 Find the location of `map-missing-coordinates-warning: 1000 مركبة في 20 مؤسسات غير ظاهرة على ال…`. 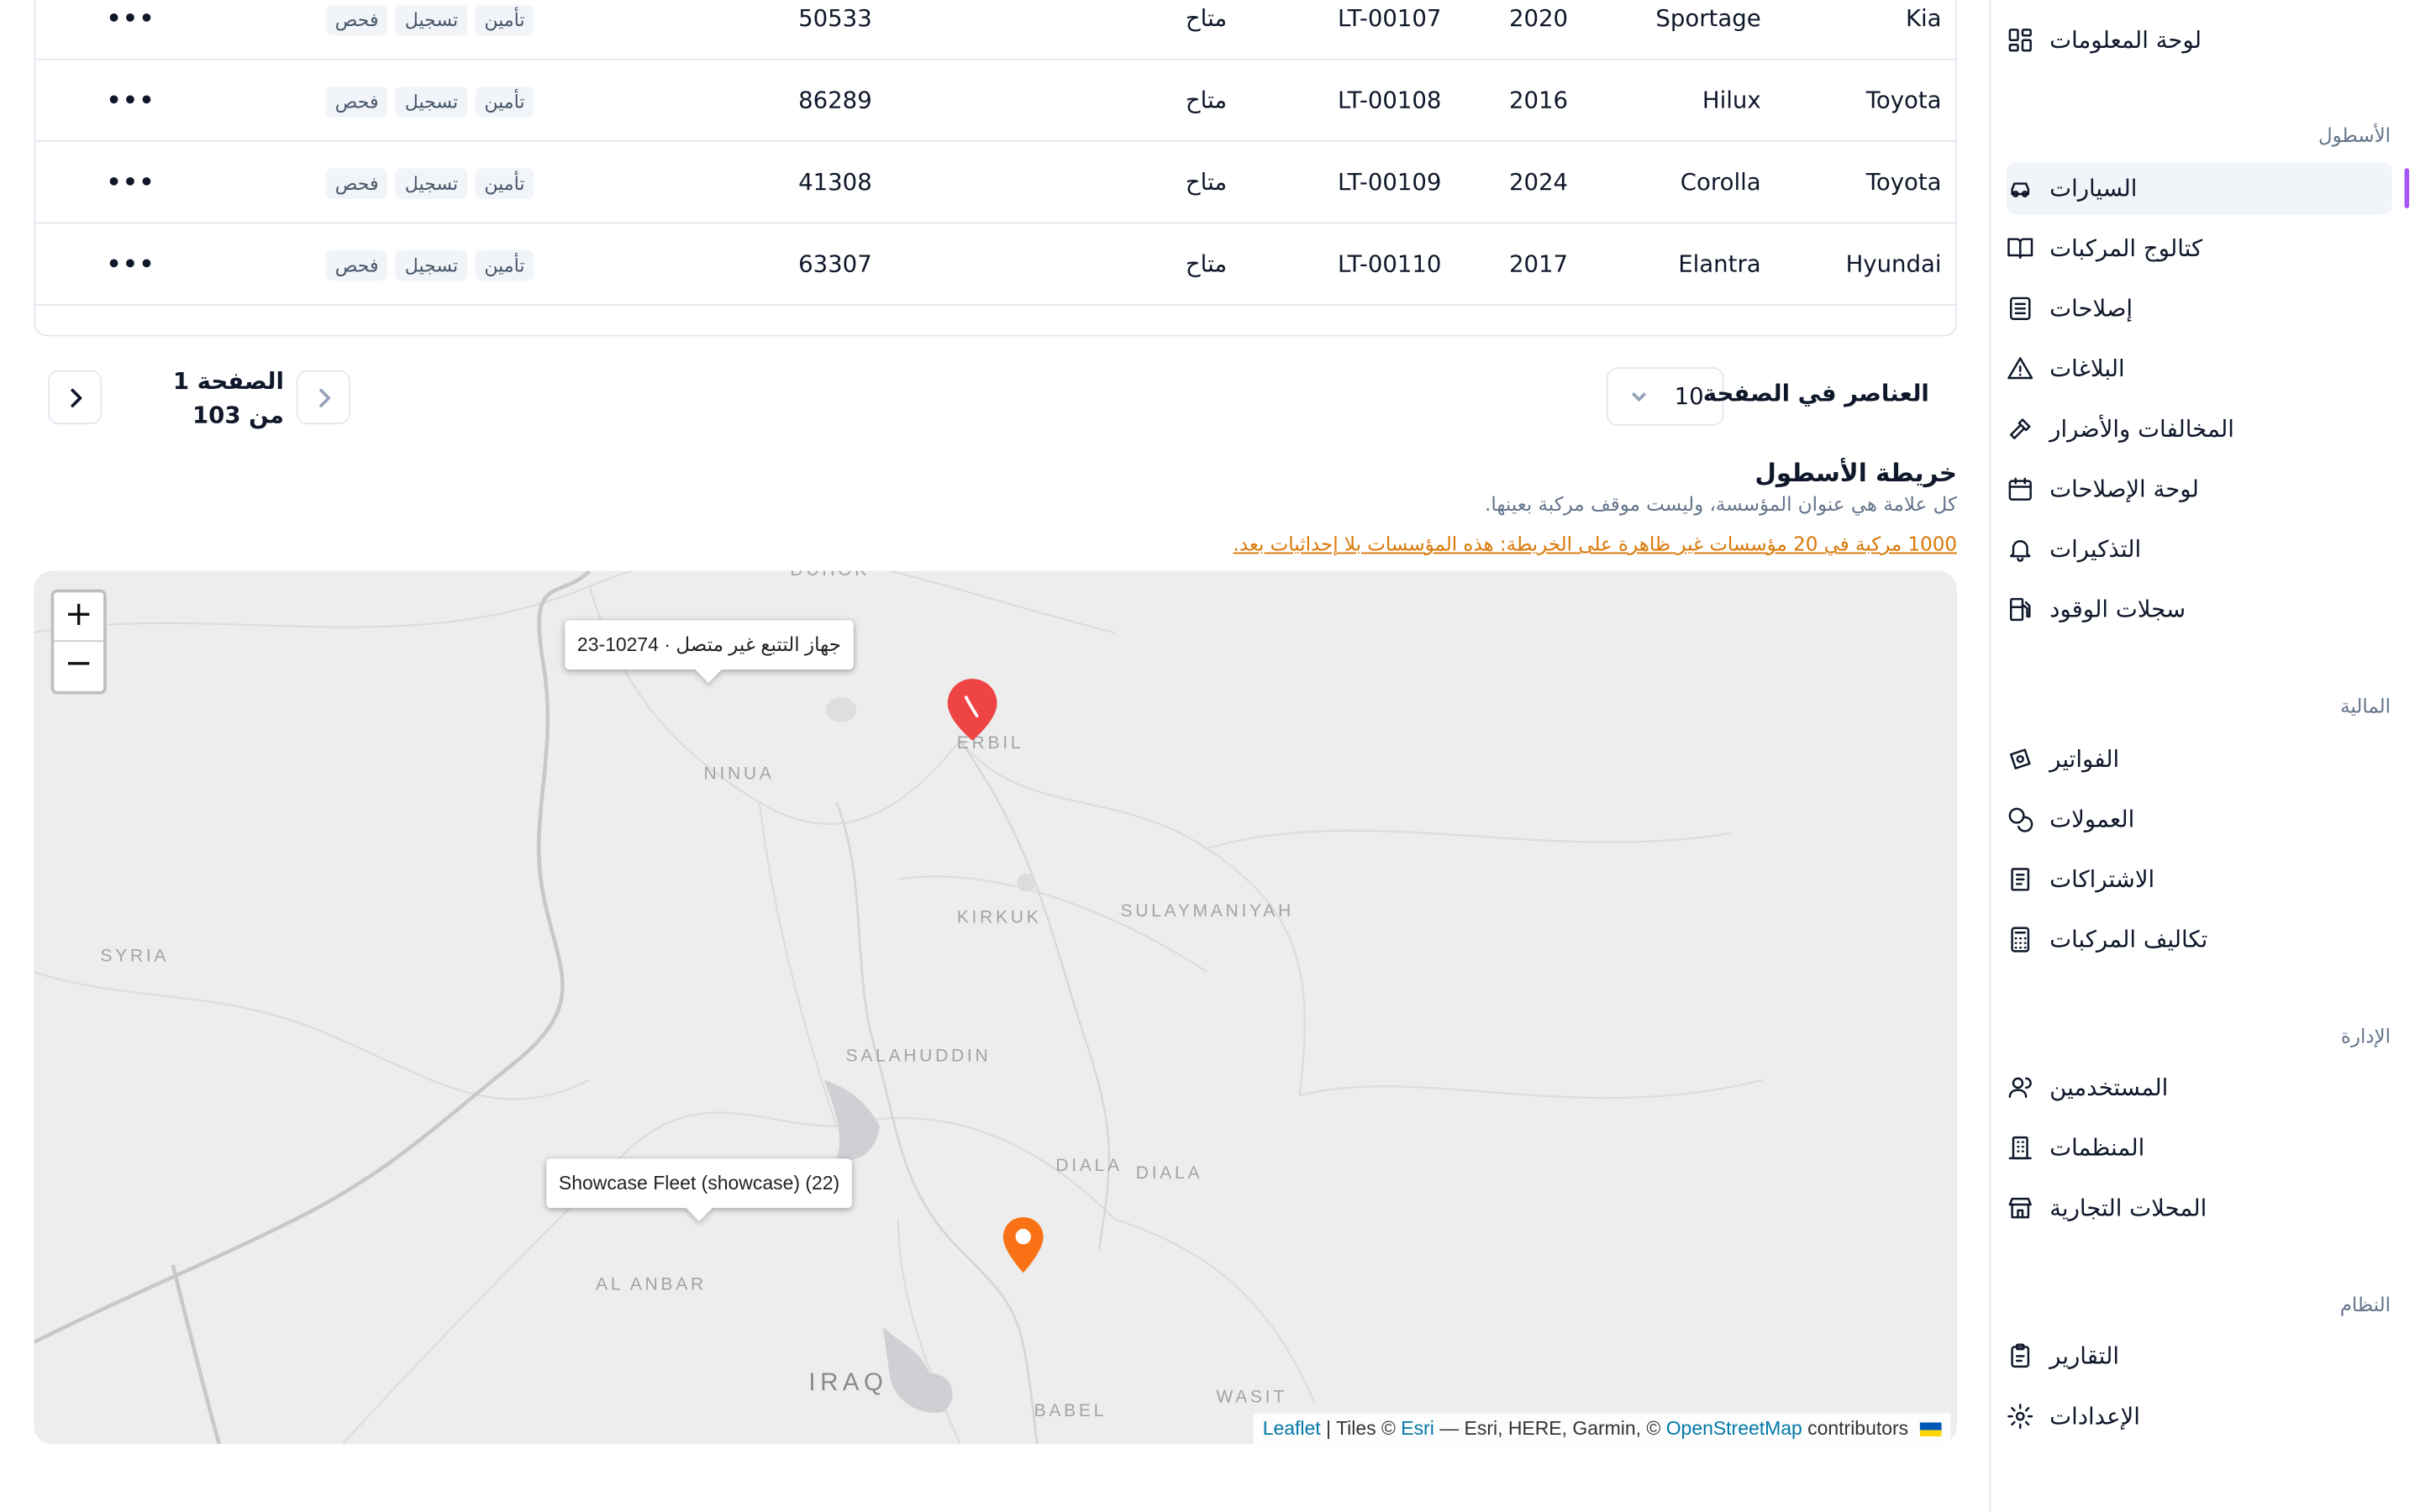

map-missing-coordinates-warning: 1000 مركبة في 20 مؤسسات غير ظاهرة على ال… is located at coordinates (1595, 544).